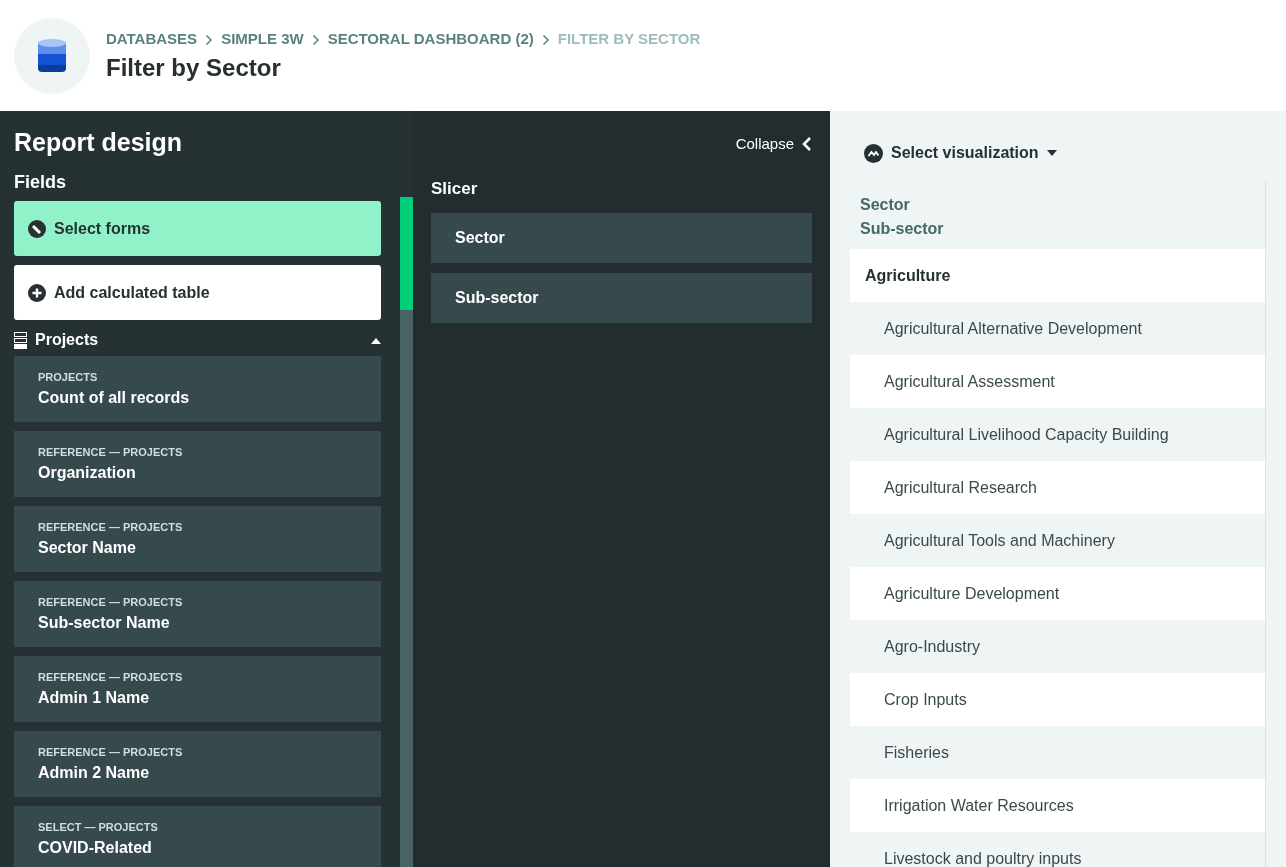  What do you see at coordinates (199, 340) in the screenshot?
I see `group-label: Projects` at bounding box center [199, 340].